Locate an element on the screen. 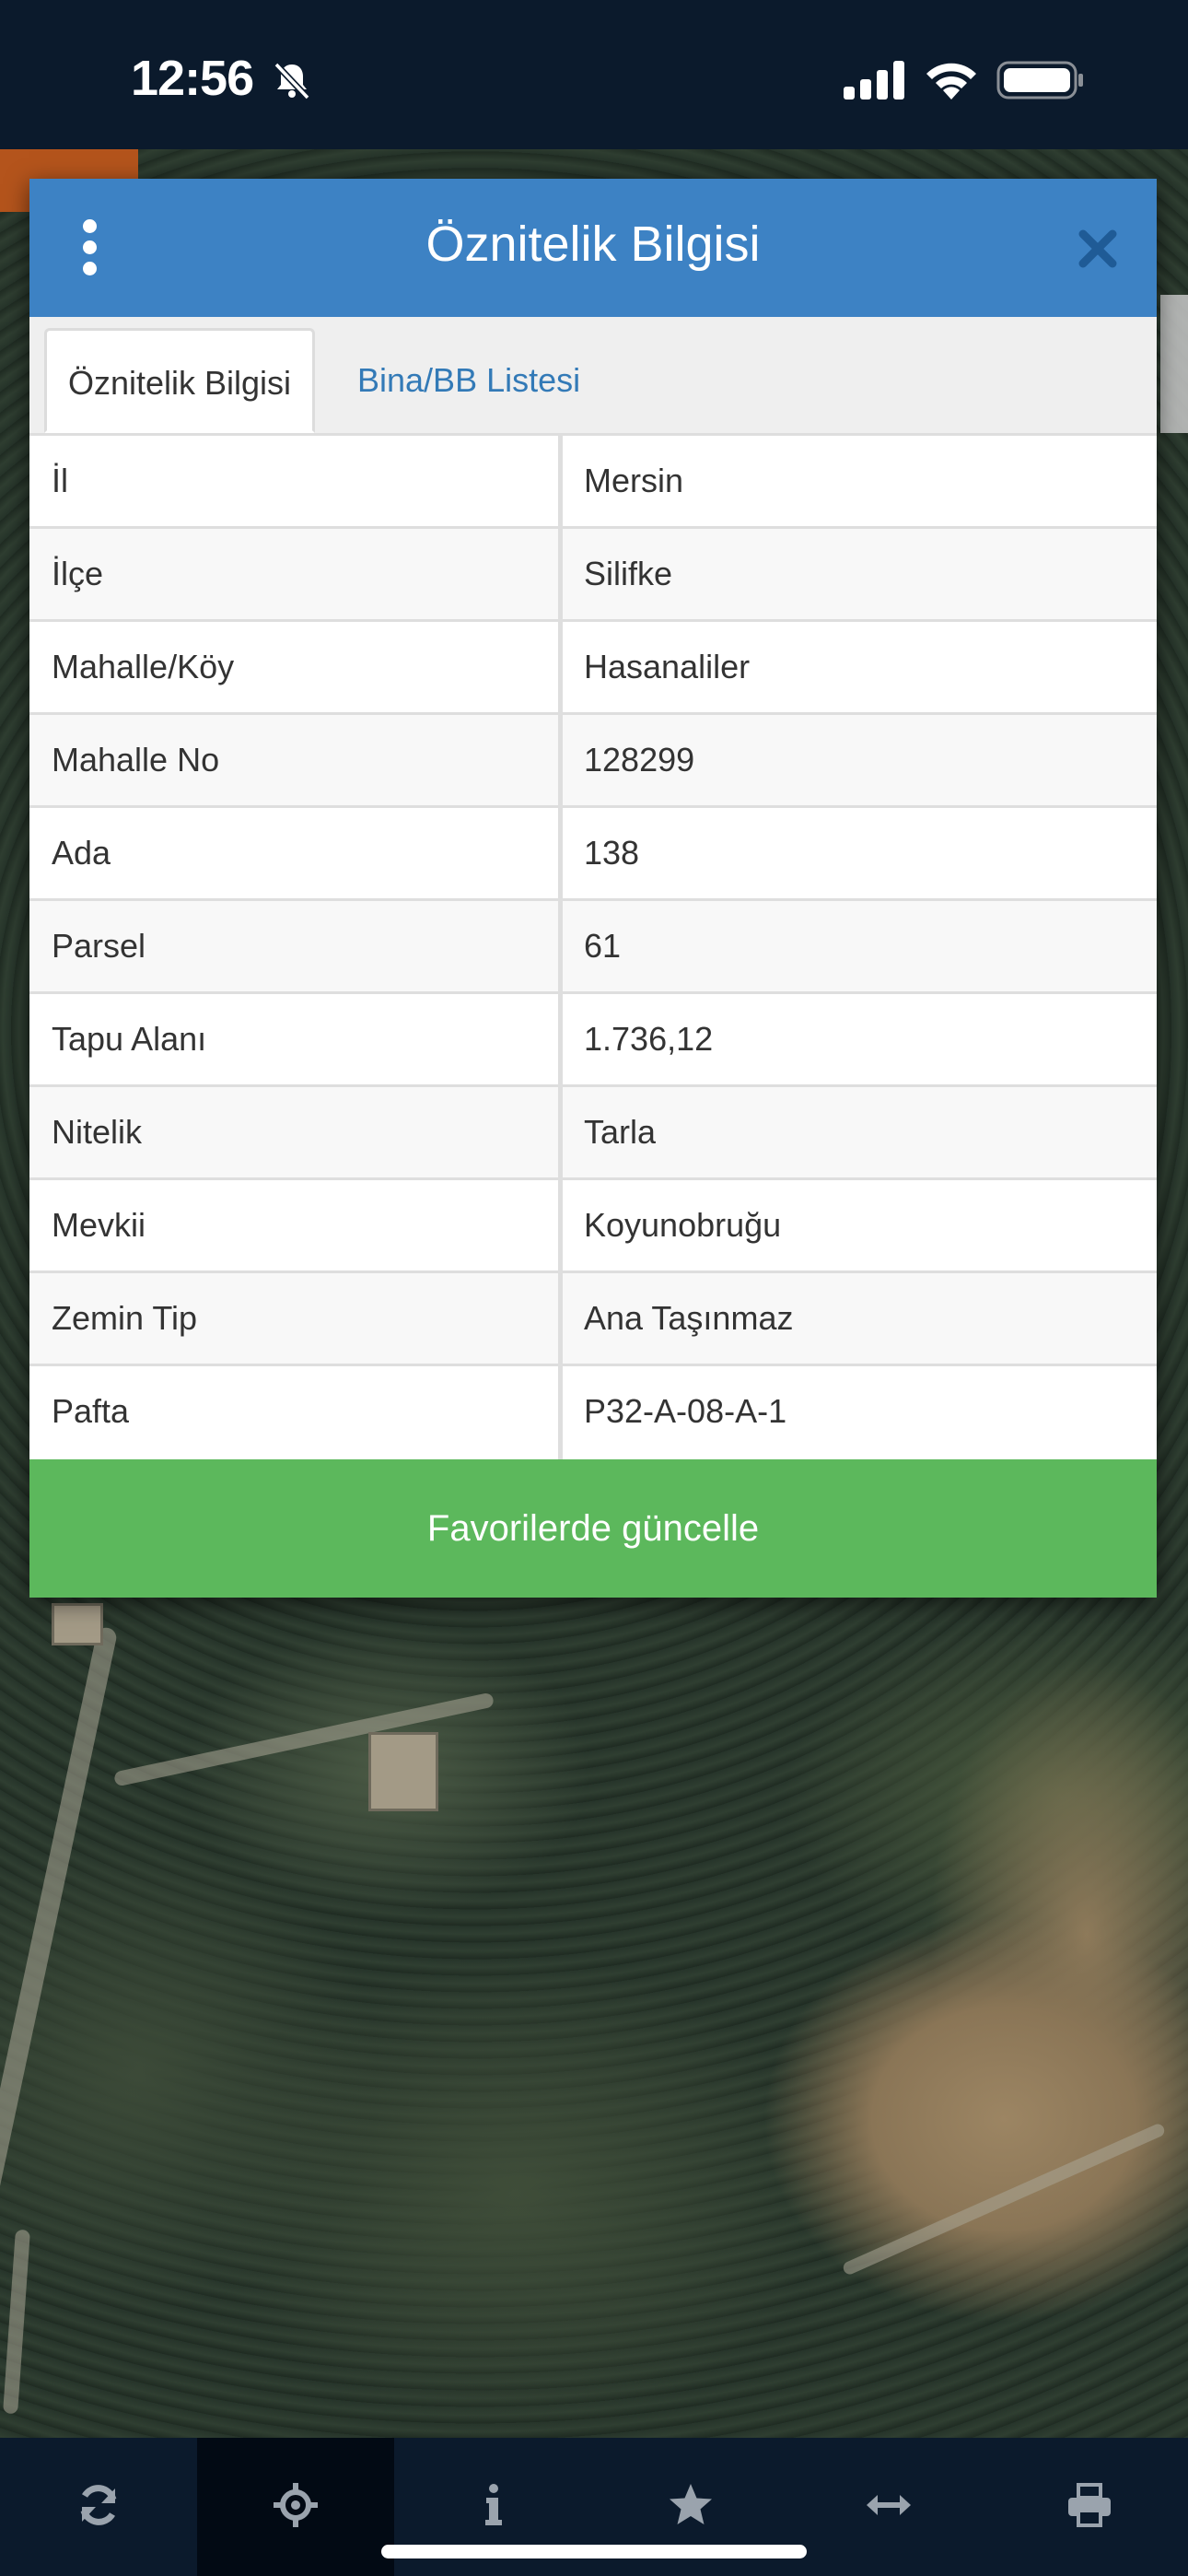  tab-building-list: Bina/BB Listesi is located at coordinates (468, 380).